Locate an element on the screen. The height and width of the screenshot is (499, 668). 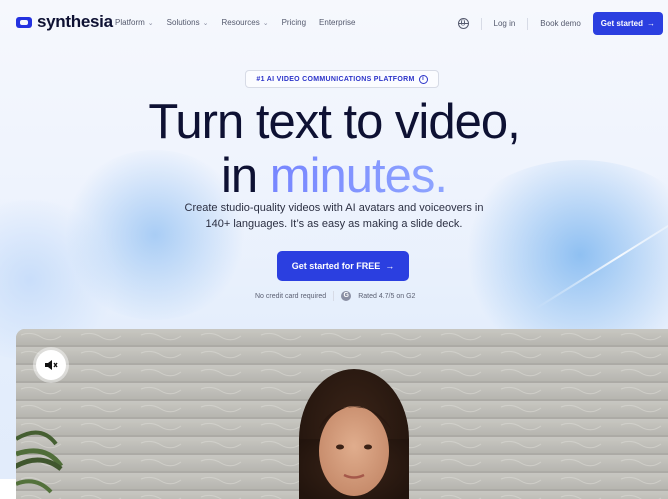
nav-item-platform: Platform ⌄ is located at coordinates (134, 22).